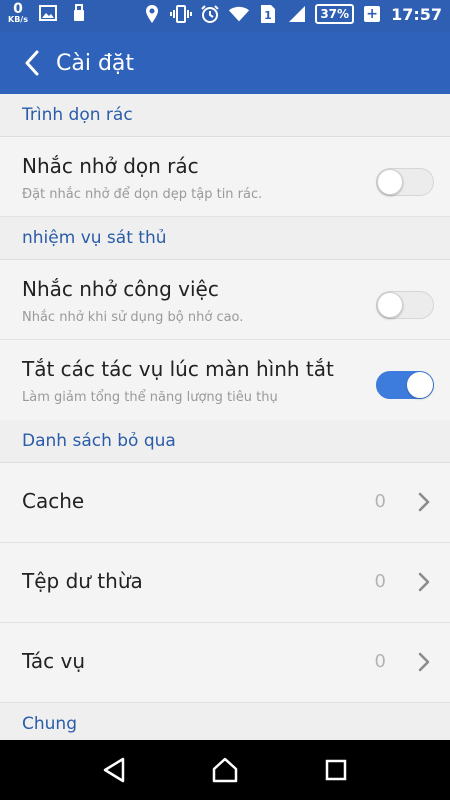  I want to click on section-header-task-killer: nhiệm vụ sát thủ, so click(225, 238).